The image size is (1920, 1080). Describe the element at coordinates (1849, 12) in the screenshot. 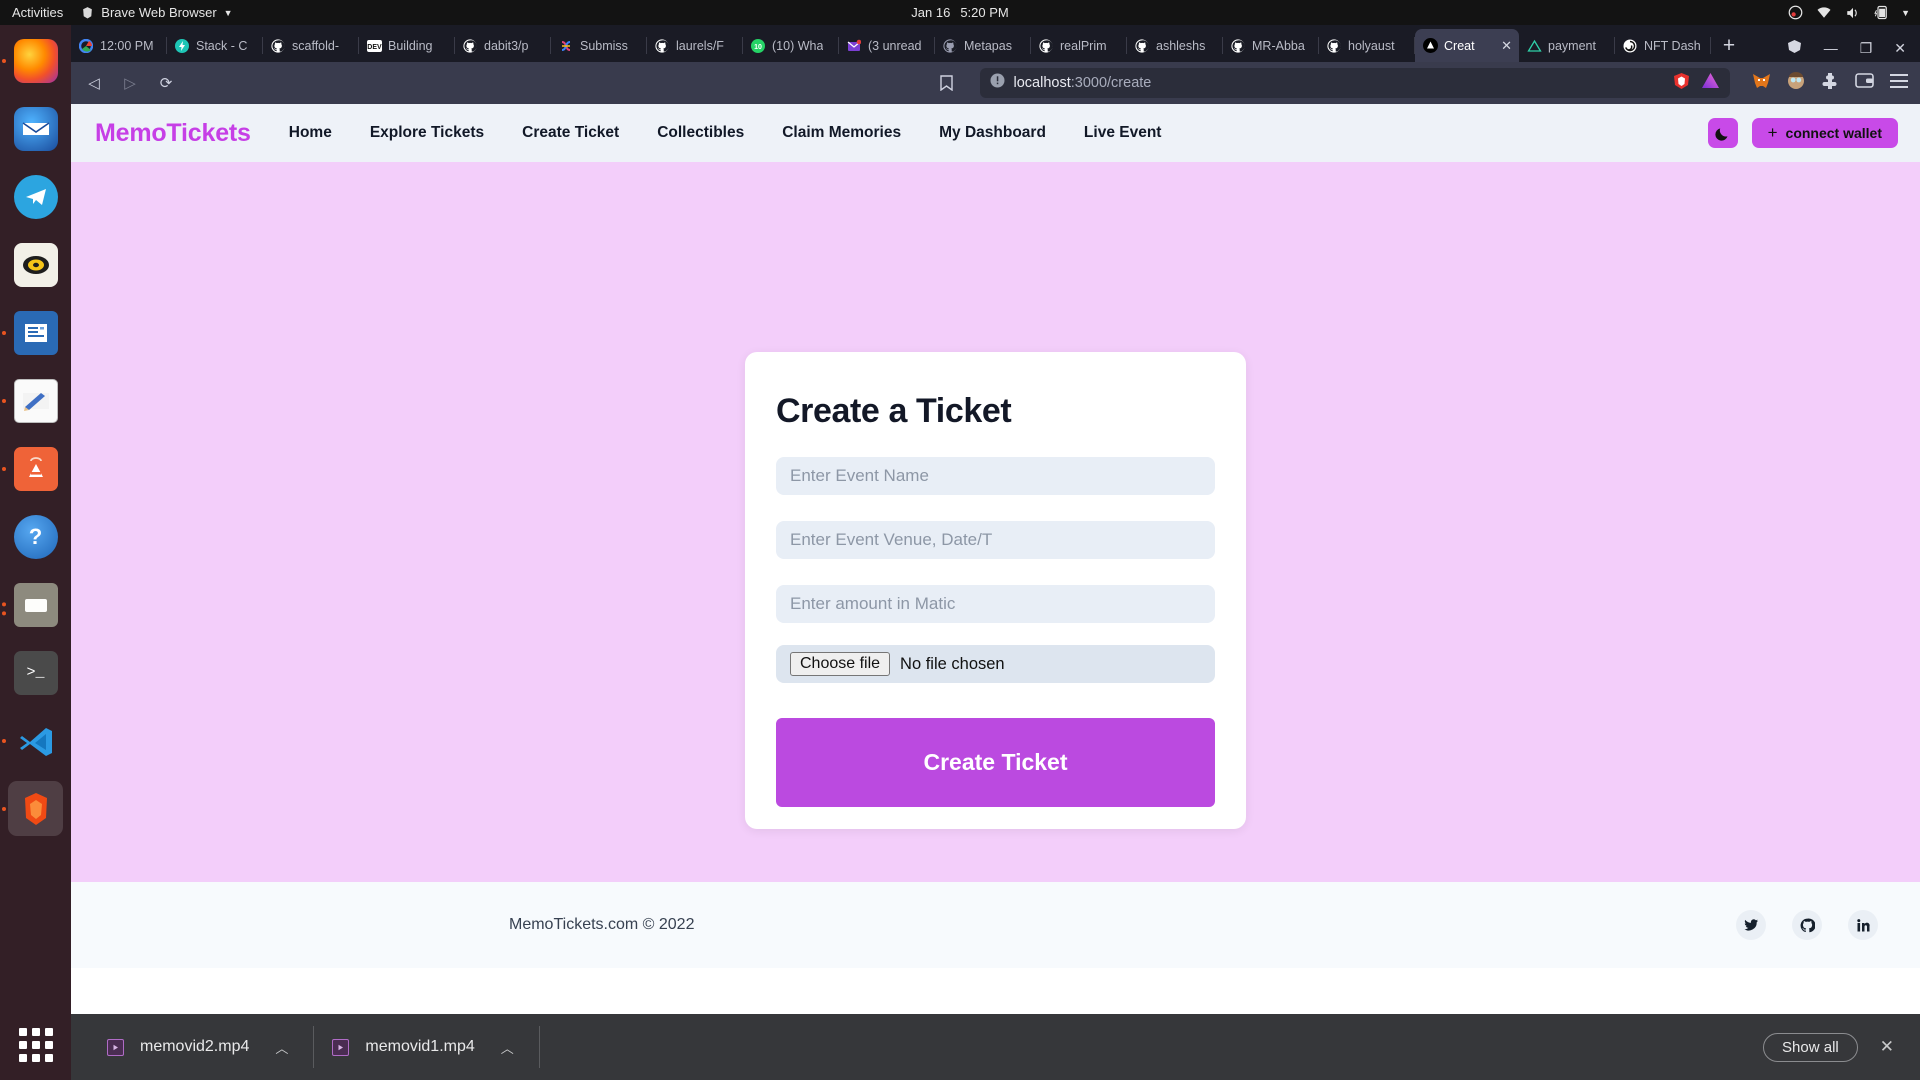

I see `system-tray: ▼` at that location.